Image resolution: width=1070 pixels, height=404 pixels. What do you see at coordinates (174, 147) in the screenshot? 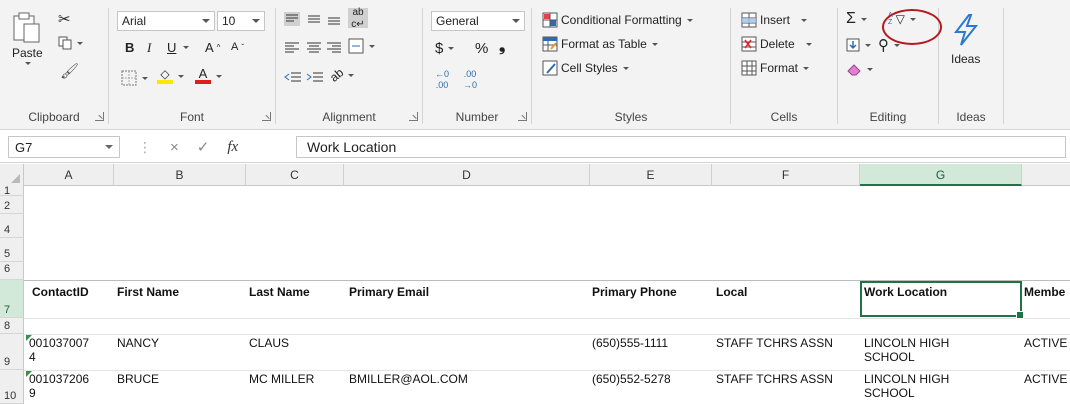
I see `cancel-icon: ×` at bounding box center [174, 147].